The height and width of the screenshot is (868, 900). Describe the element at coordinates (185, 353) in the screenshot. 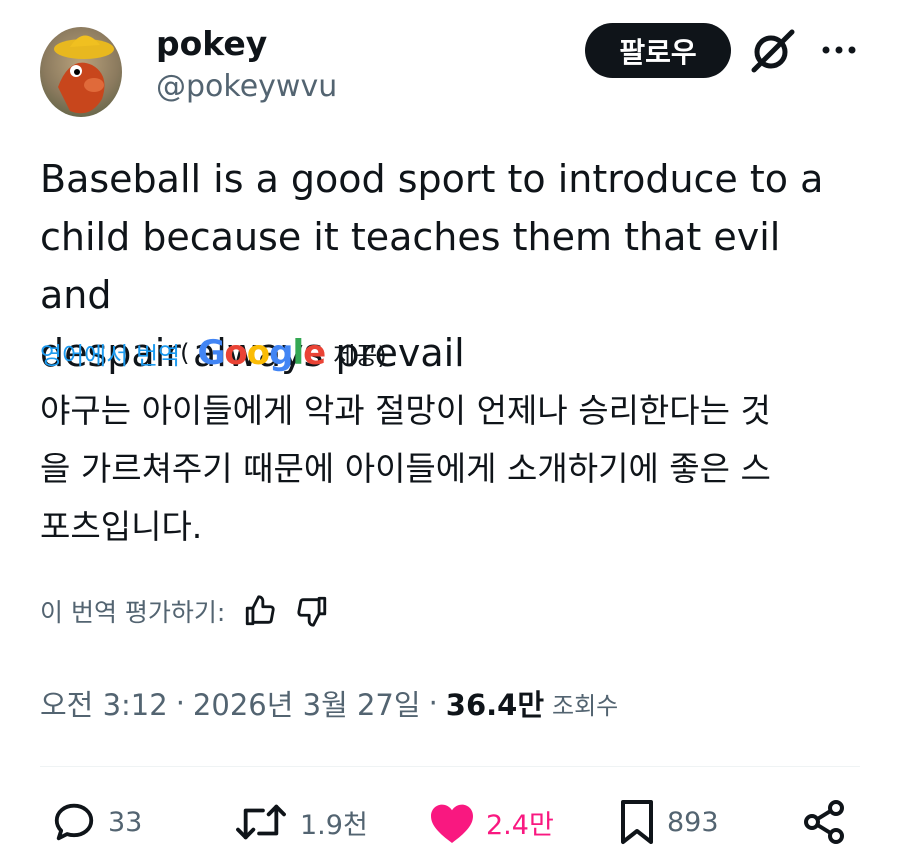

I see `open-paren: (` at that location.